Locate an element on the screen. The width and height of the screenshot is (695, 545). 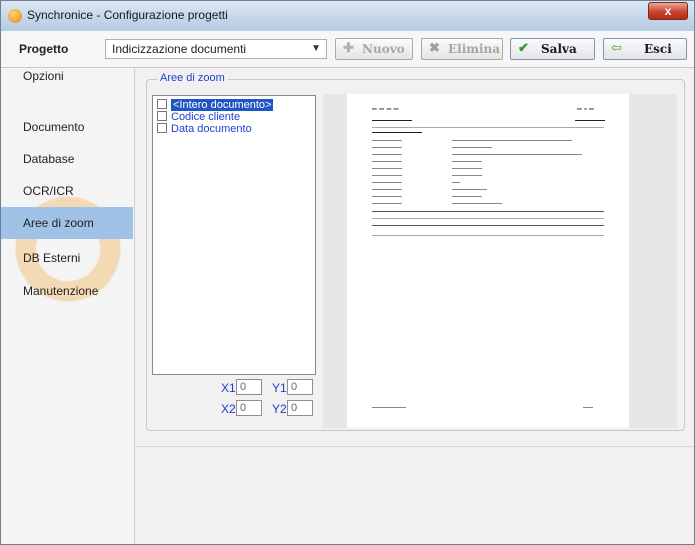
sidebar-item-database: Database is located at coordinates (67, 159).